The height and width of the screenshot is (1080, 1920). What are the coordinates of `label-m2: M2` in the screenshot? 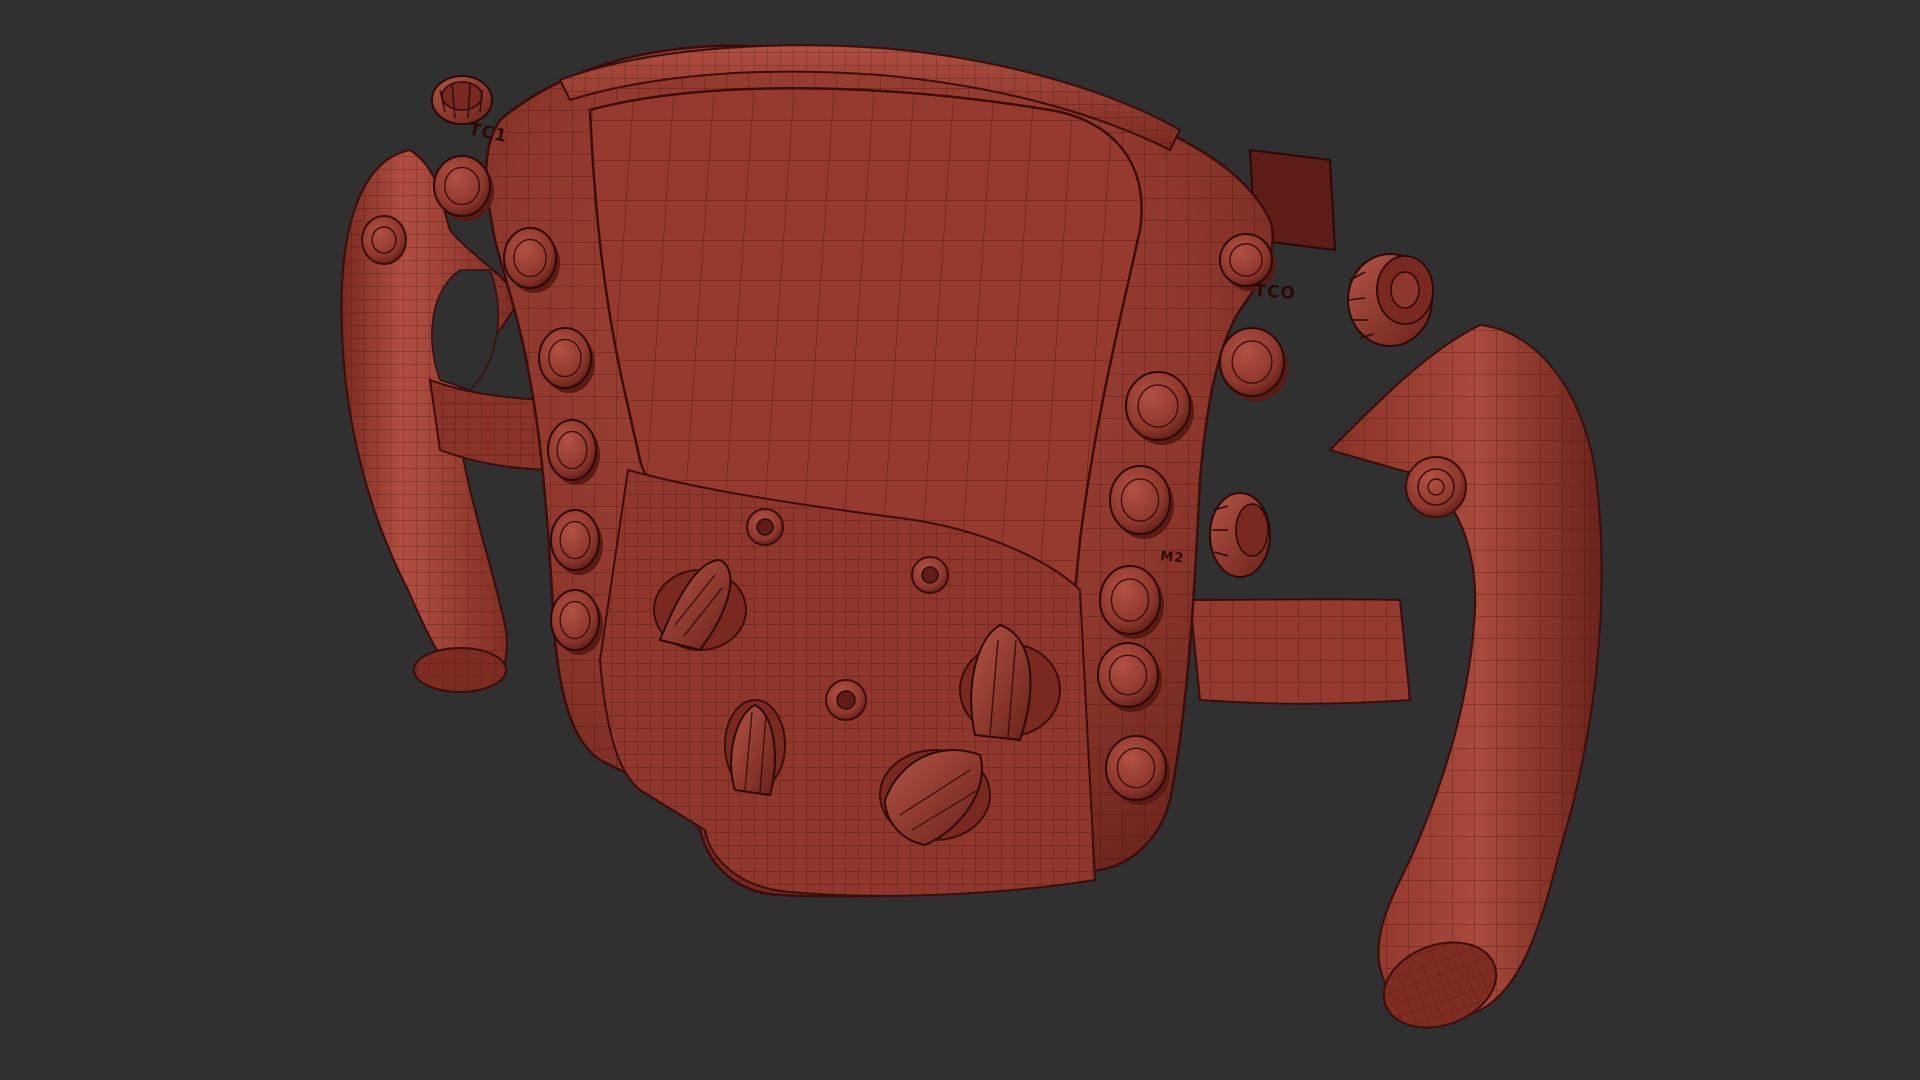 It's located at (1172, 557).